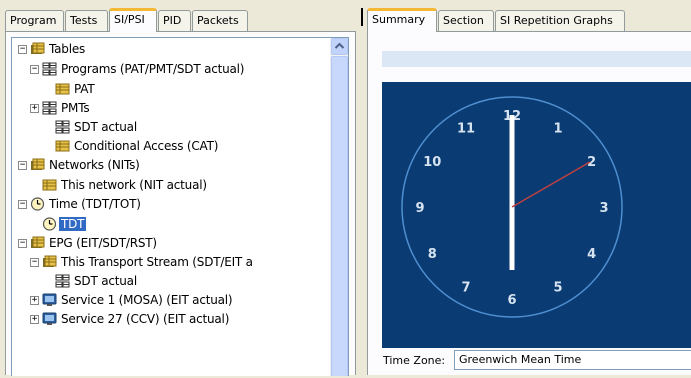 Image resolution: width=691 pixels, height=378 pixels. I want to click on tree-node: + Service 1 (MOSA) (EIT actual), so click(172, 300).